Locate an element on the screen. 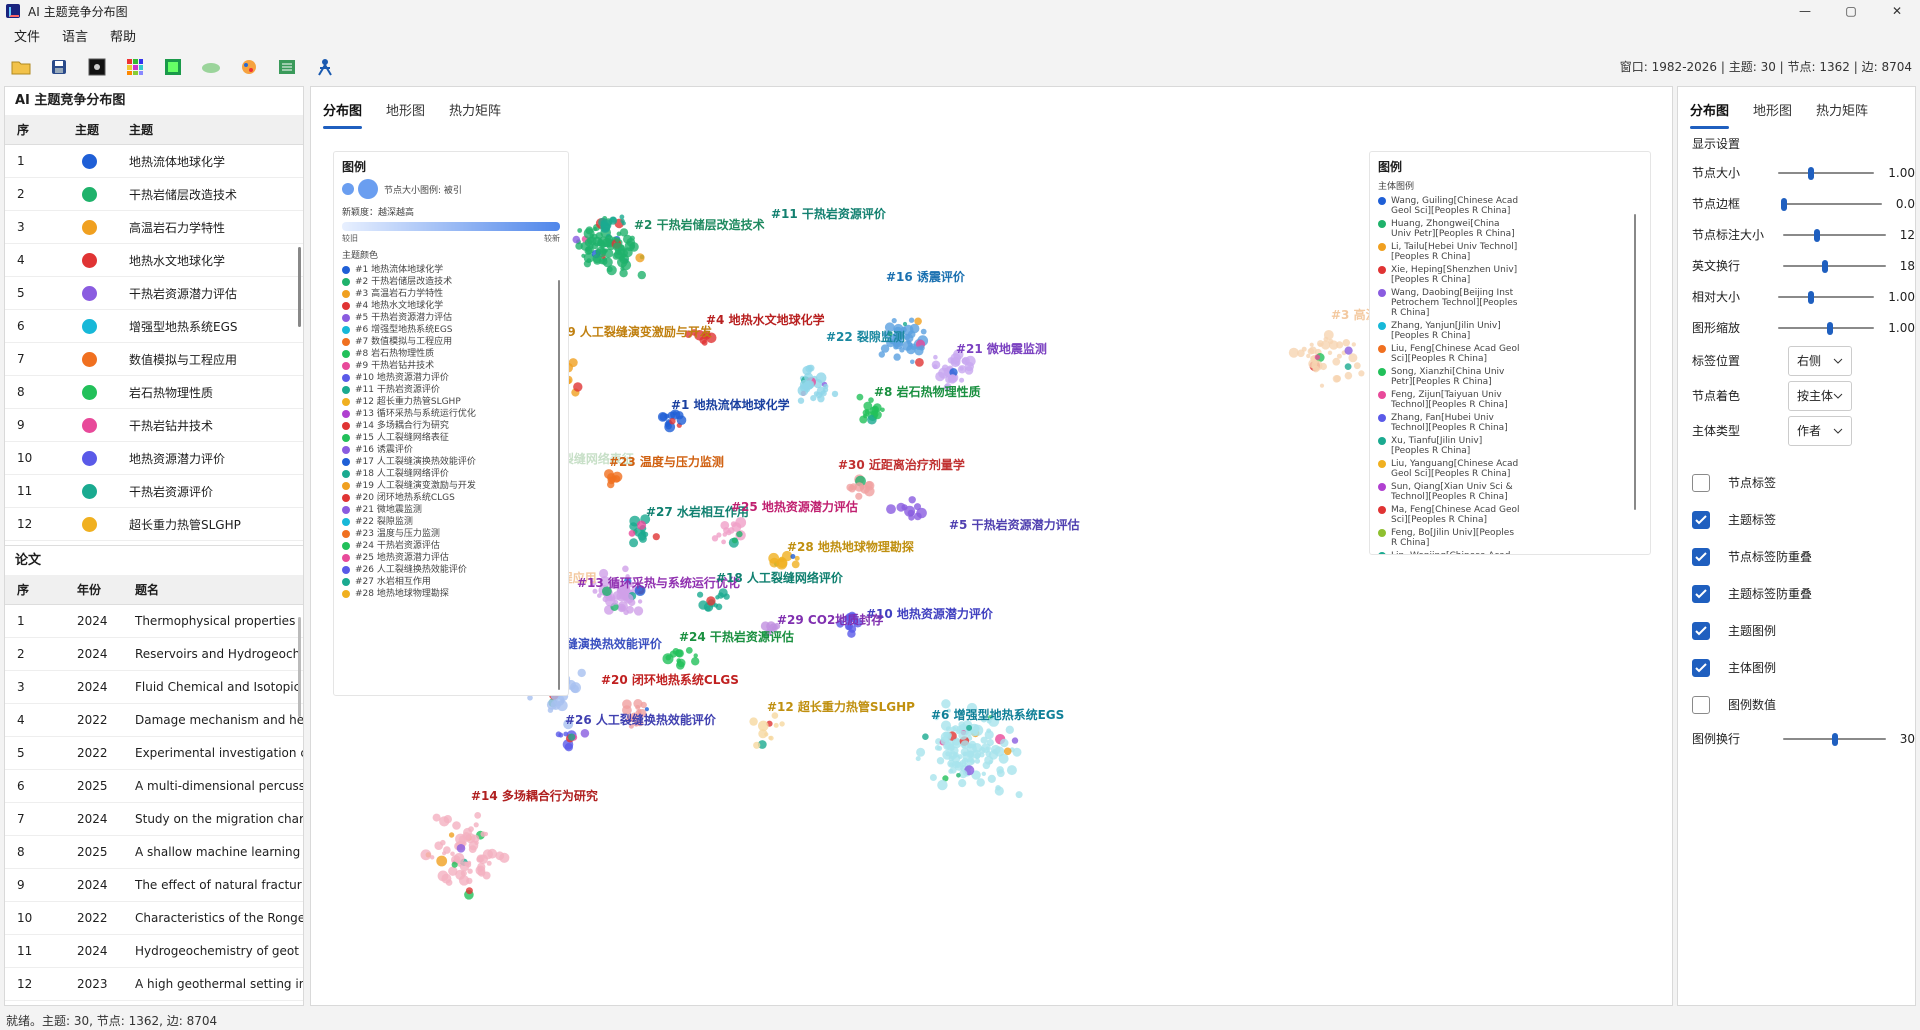 The image size is (1920, 1030). checkbox is located at coordinates (1701, 704).